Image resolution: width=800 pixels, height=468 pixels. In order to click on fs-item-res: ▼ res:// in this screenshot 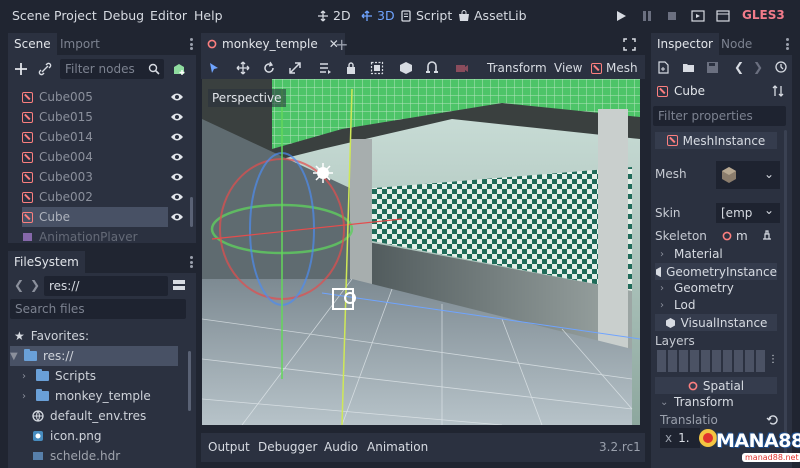, I will do `click(94, 356)`.